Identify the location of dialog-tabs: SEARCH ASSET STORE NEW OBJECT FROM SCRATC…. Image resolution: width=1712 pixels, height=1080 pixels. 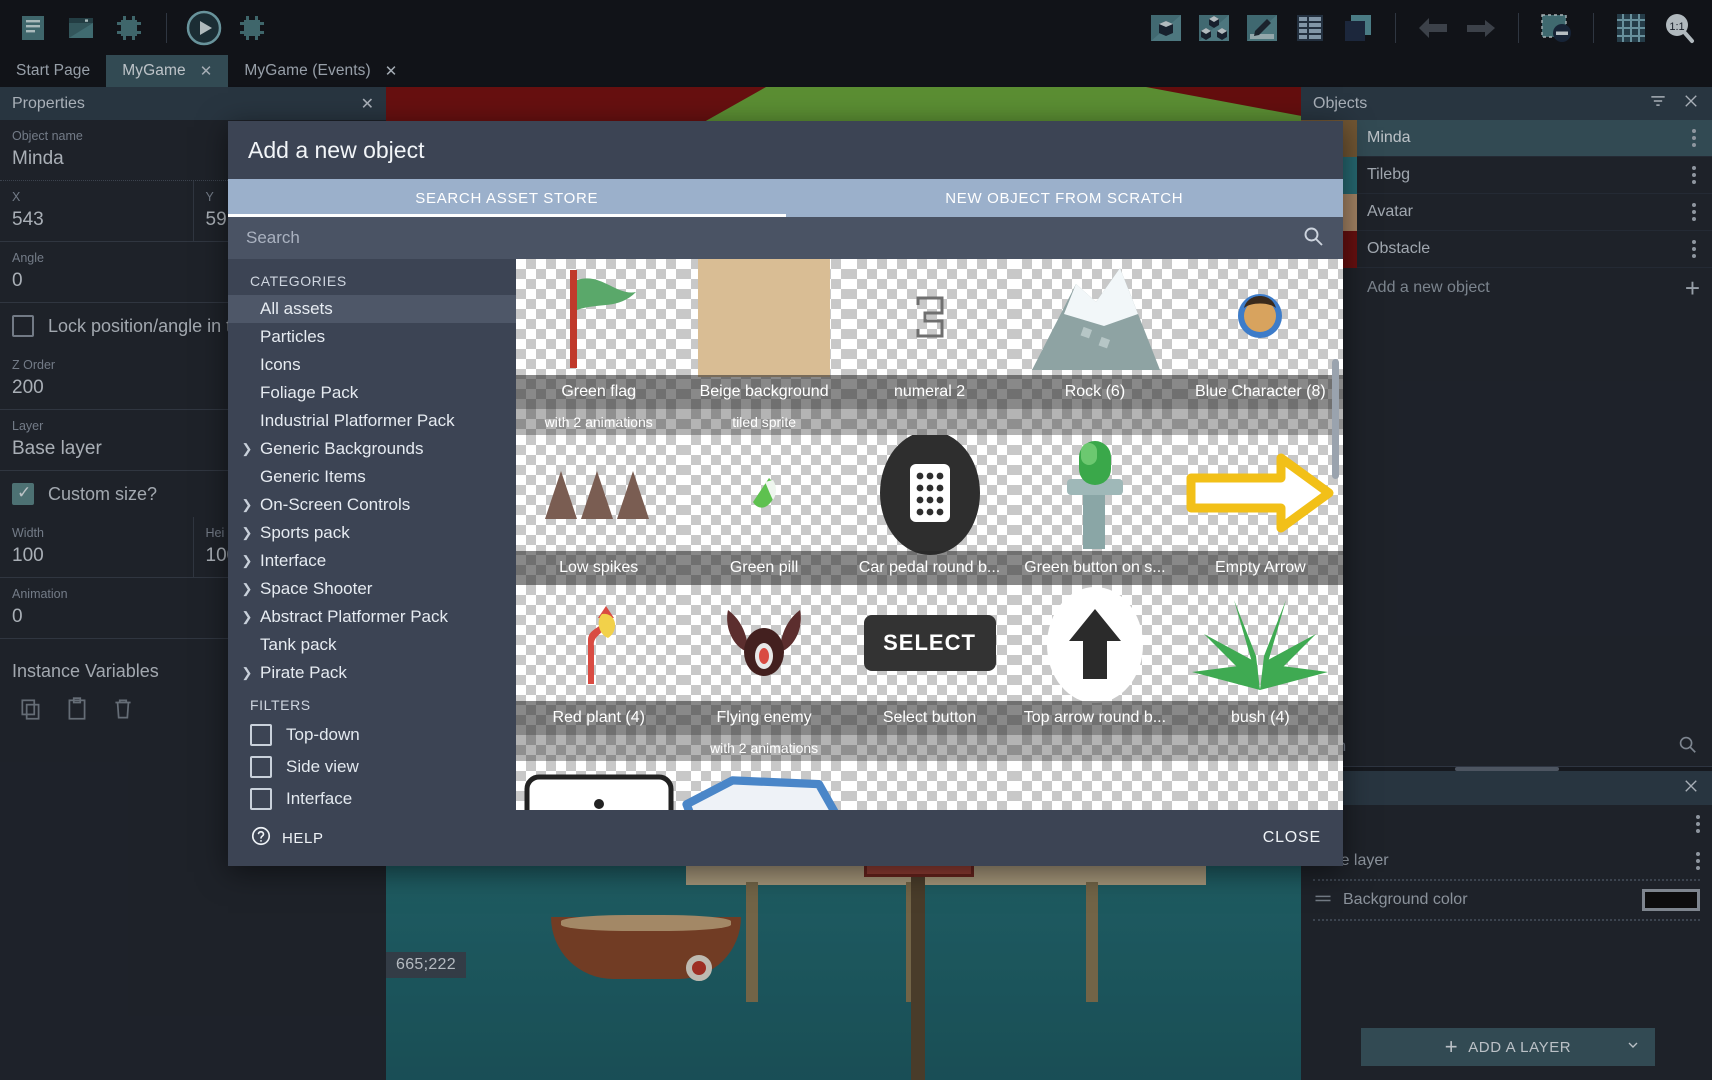
(785, 198).